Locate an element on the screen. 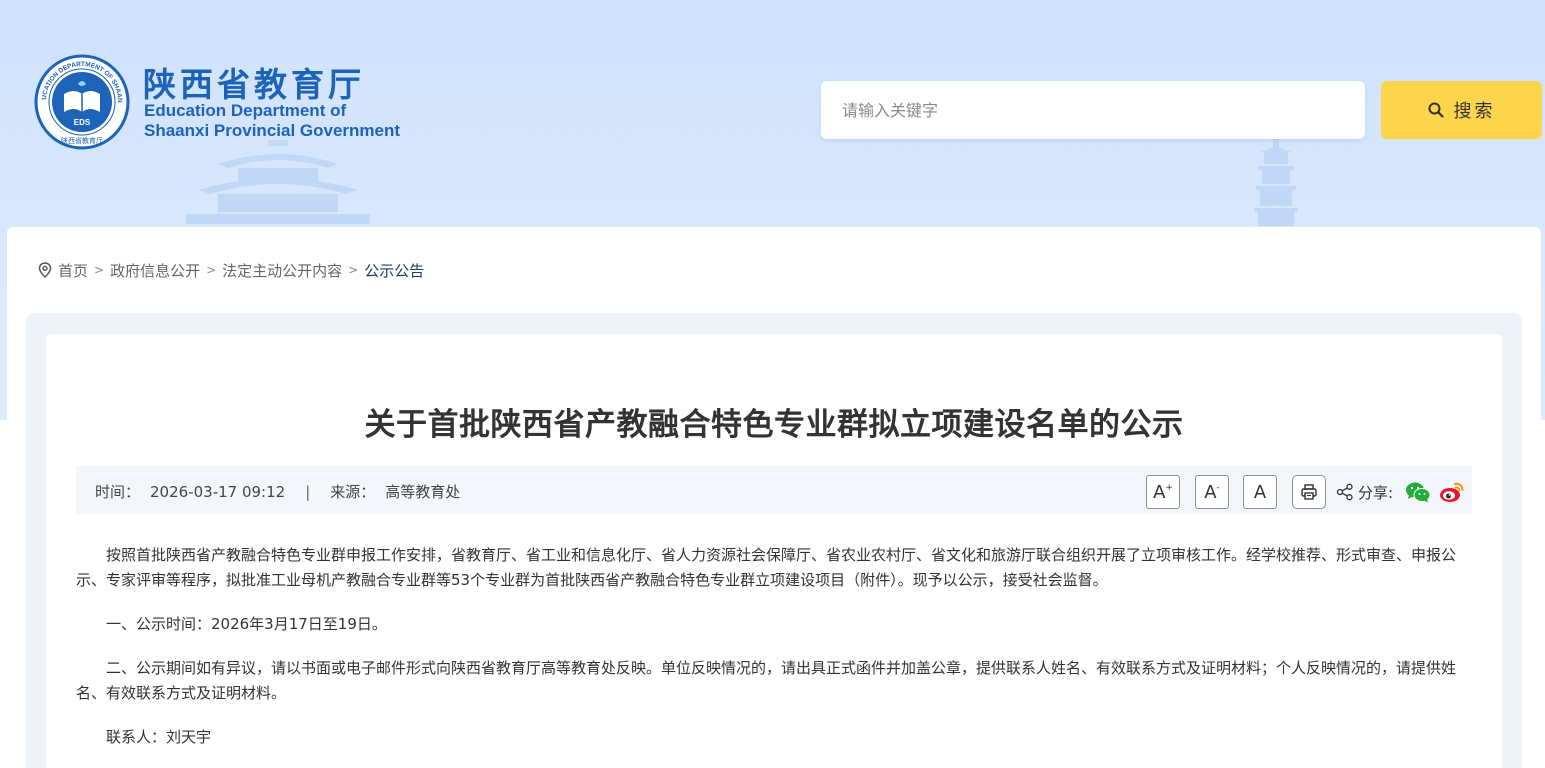  article-title: 关于首批陕西省产教融合特色专业群拟立项建设名单的公示 is located at coordinates (774, 424).